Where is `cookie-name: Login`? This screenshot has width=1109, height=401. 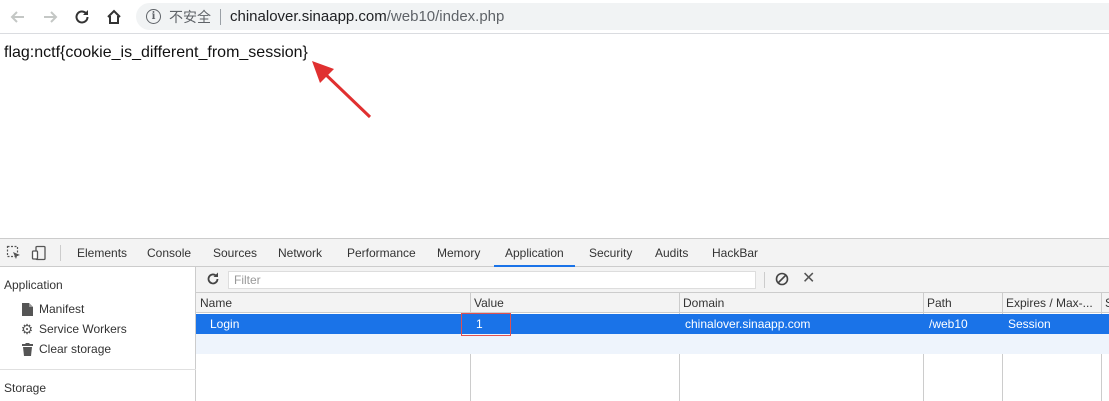
cookie-name: Login is located at coordinates (225, 324).